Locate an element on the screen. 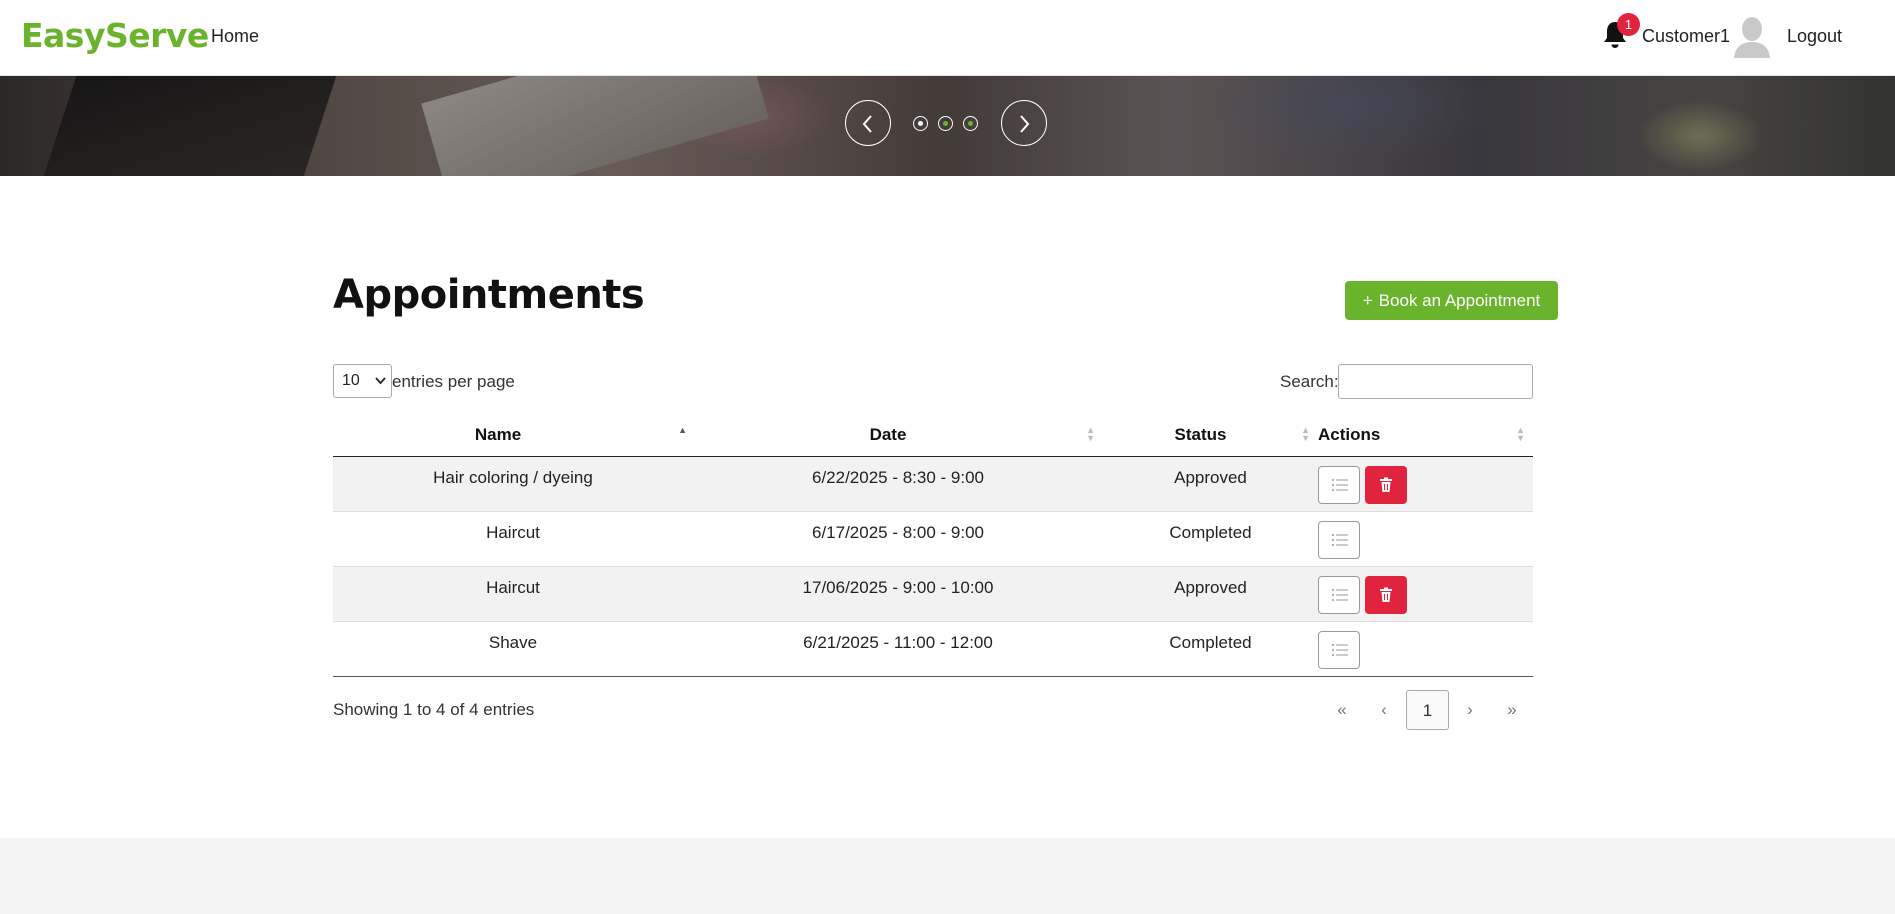 The image size is (1895, 914). sort-asc-icon: ▲ is located at coordinates (682, 430).